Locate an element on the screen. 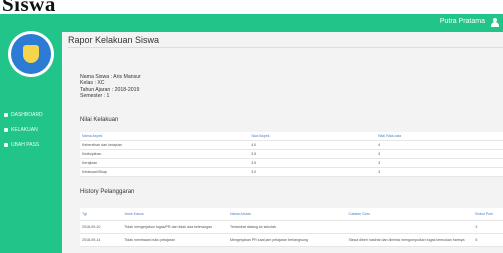 The width and height of the screenshot is (503, 253). column-header: Skor/Aspek is located at coordinates (313, 136).